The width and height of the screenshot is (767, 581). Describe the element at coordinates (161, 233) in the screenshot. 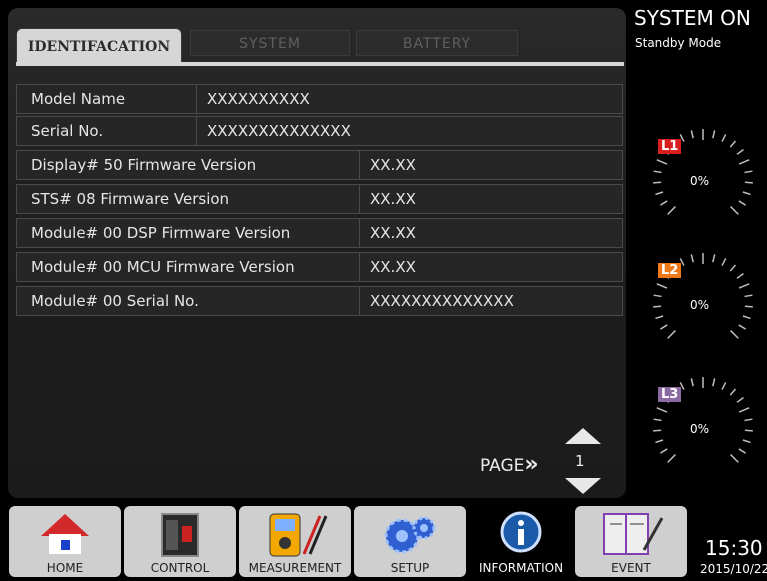

I see `row-label: Module# 00 DSP Firmware Version` at that location.